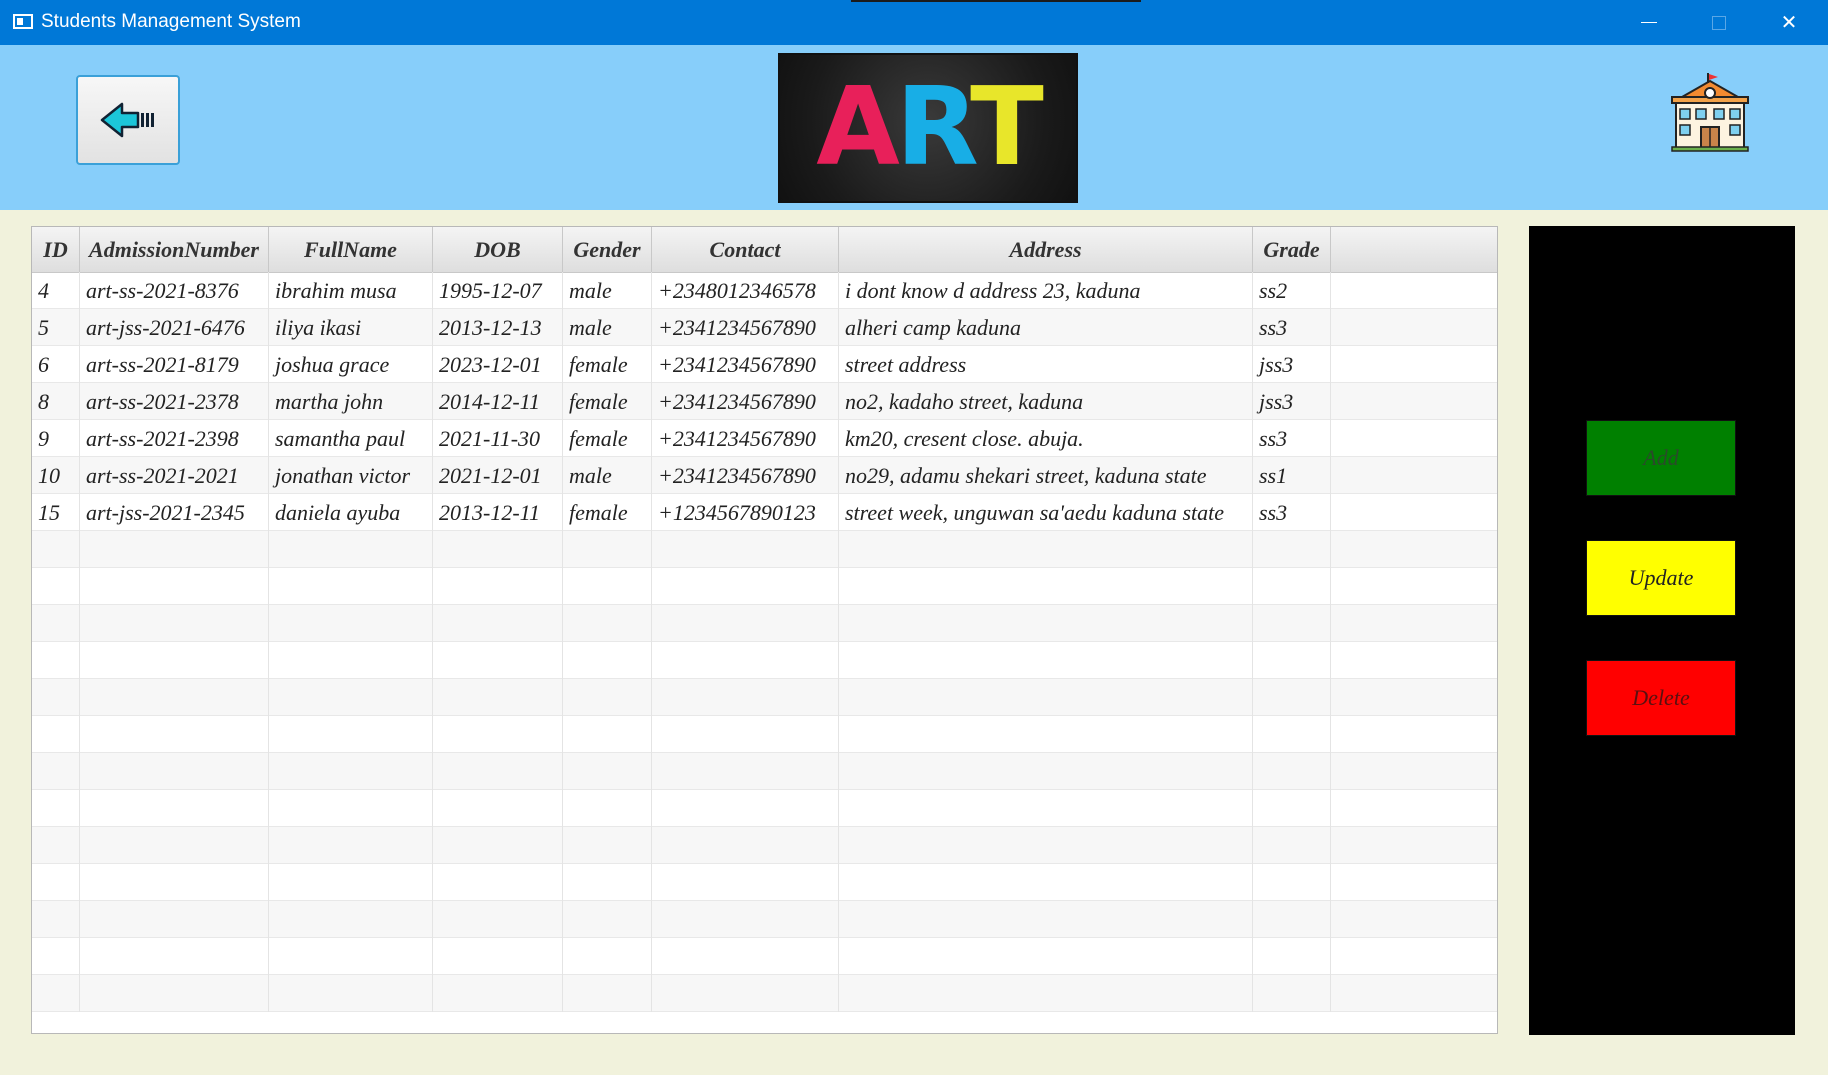 The width and height of the screenshot is (1828, 1075). What do you see at coordinates (1661, 458) in the screenshot?
I see `add-button: Add` at bounding box center [1661, 458].